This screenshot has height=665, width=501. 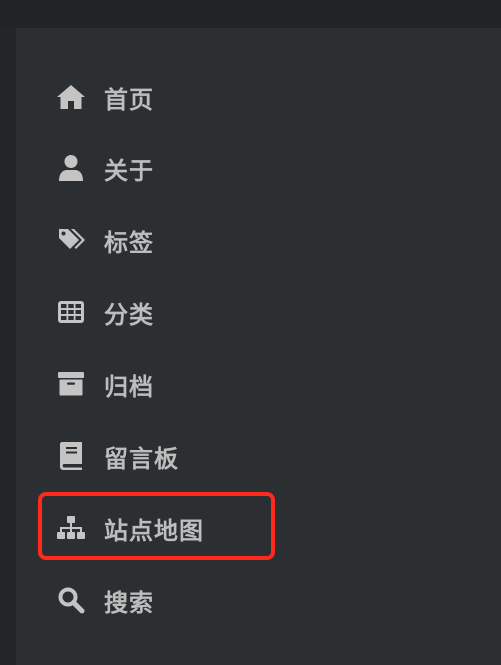 I want to click on menu-item-sitemap: 站点地图, so click(x=171, y=528).